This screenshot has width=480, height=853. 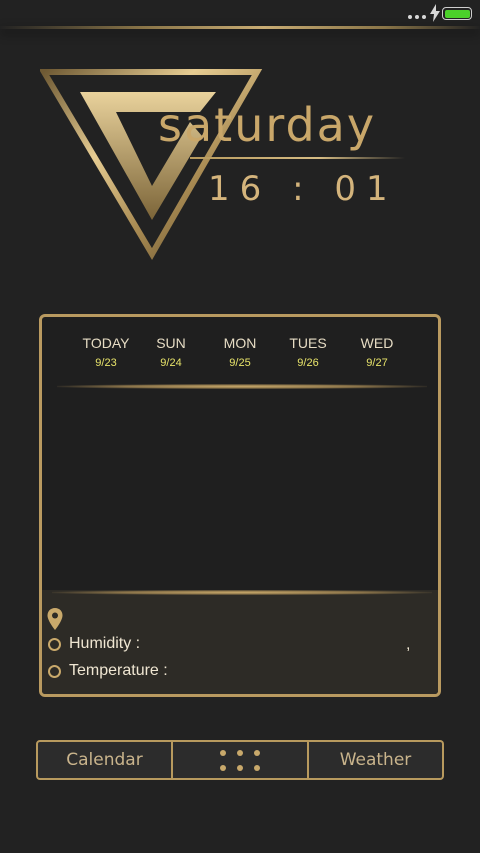 I want to click on battery-level, so click(x=457, y=13).